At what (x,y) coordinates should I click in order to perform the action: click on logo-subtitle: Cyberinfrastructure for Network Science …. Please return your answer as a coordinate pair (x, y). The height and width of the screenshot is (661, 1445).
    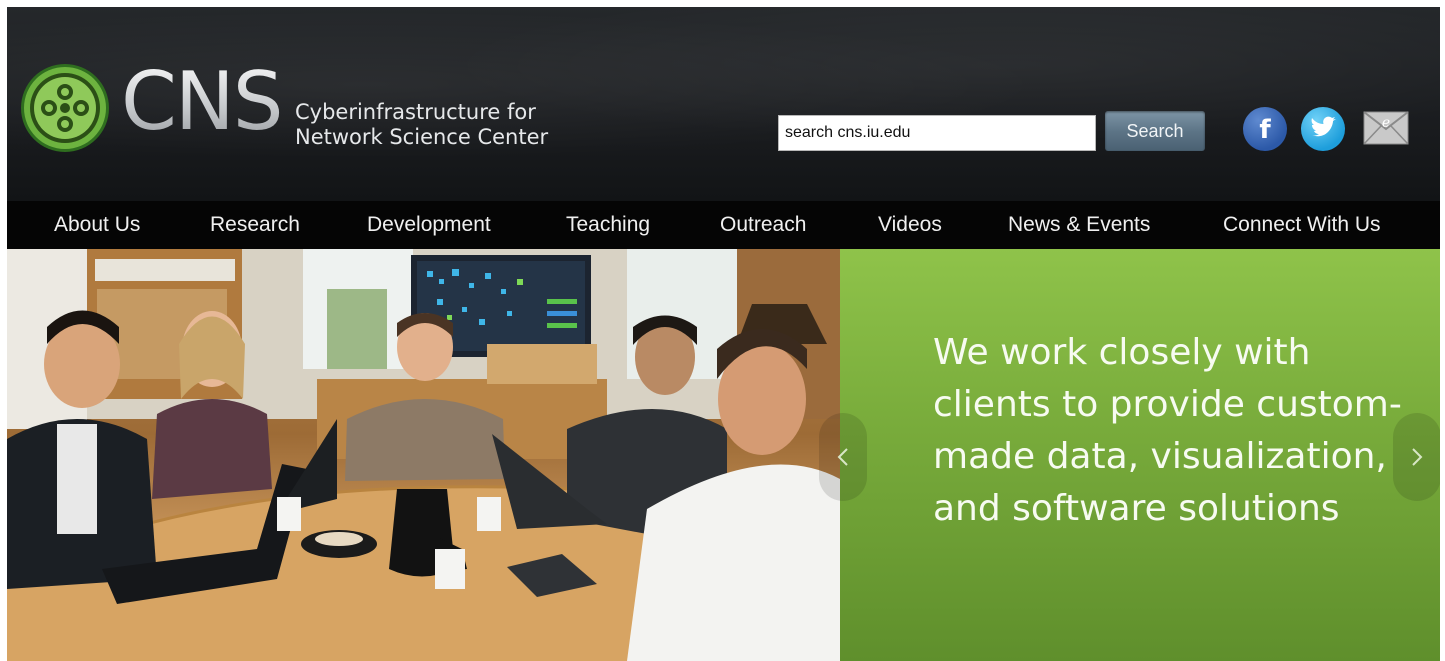
    Looking at the image, I should click on (421, 125).